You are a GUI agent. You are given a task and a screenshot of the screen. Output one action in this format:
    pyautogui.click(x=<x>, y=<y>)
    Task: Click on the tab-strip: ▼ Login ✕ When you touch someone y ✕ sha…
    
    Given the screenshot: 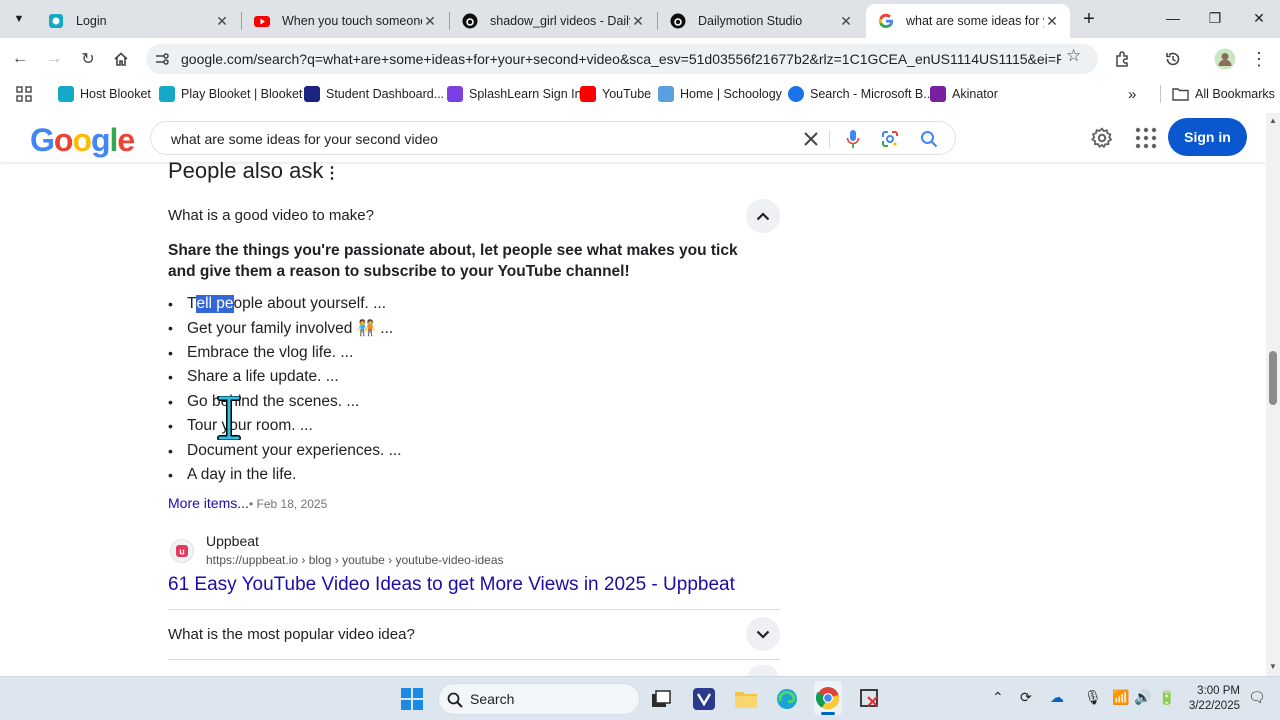 What is the action you would take?
    pyautogui.click(x=640, y=19)
    